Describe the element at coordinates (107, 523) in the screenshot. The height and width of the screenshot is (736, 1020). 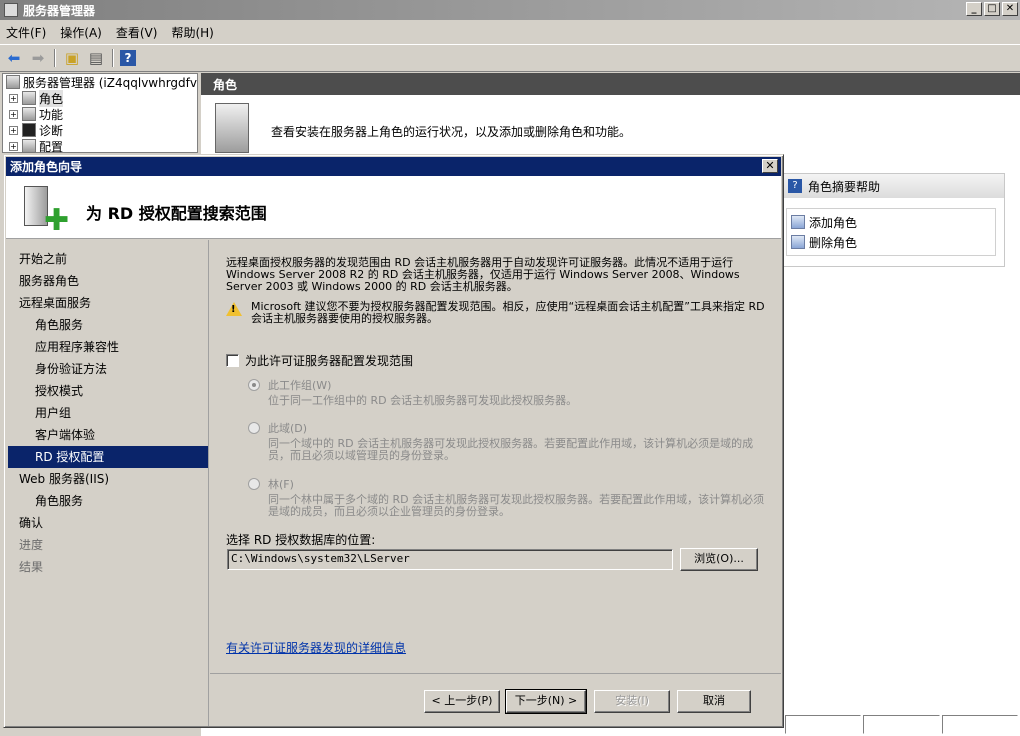
I see `wizard-step-item: 确认` at that location.